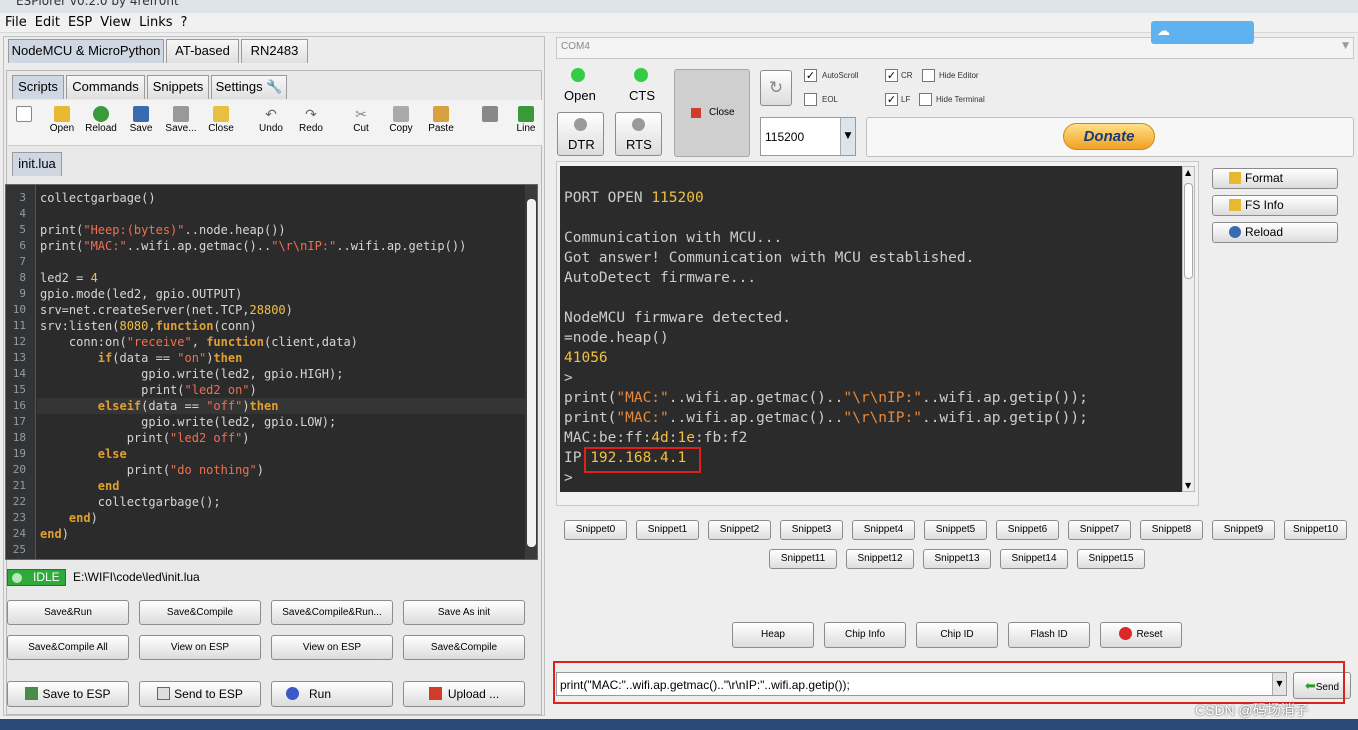  Describe the element at coordinates (19, 485) in the screenshot. I see `line-number: 21` at that location.